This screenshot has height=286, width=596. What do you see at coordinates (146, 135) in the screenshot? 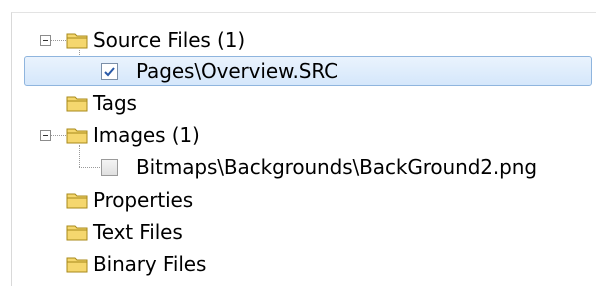
I see `tree-node-label: Images (1)` at bounding box center [146, 135].